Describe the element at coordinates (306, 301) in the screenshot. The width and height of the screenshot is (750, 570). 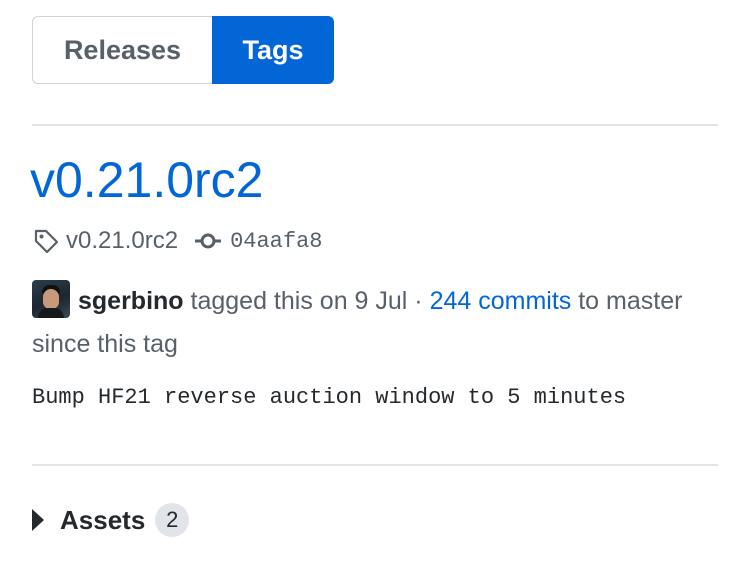
I see `tagged-text: tagged this on 9 Jul ·` at that location.